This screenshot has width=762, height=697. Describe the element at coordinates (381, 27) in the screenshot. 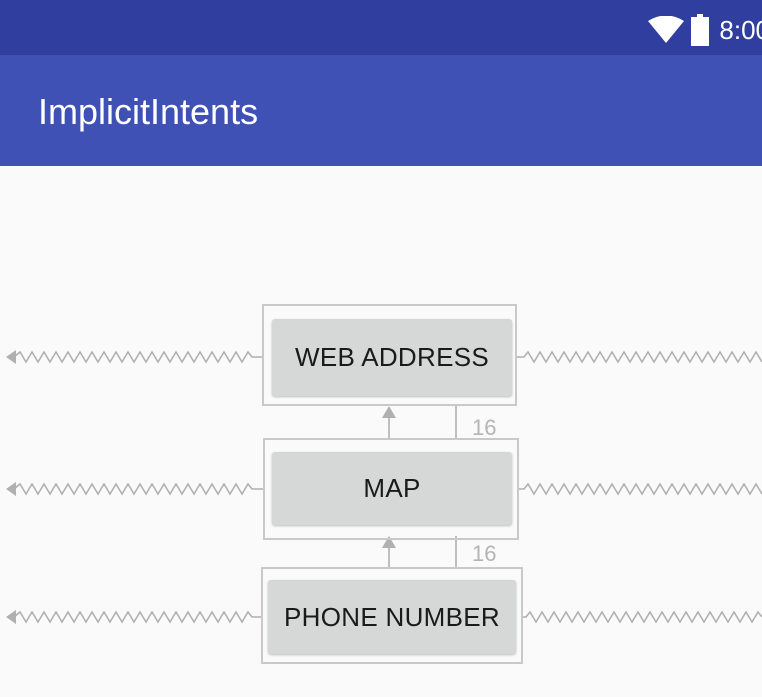

I see `status-bar: 8:00` at that location.